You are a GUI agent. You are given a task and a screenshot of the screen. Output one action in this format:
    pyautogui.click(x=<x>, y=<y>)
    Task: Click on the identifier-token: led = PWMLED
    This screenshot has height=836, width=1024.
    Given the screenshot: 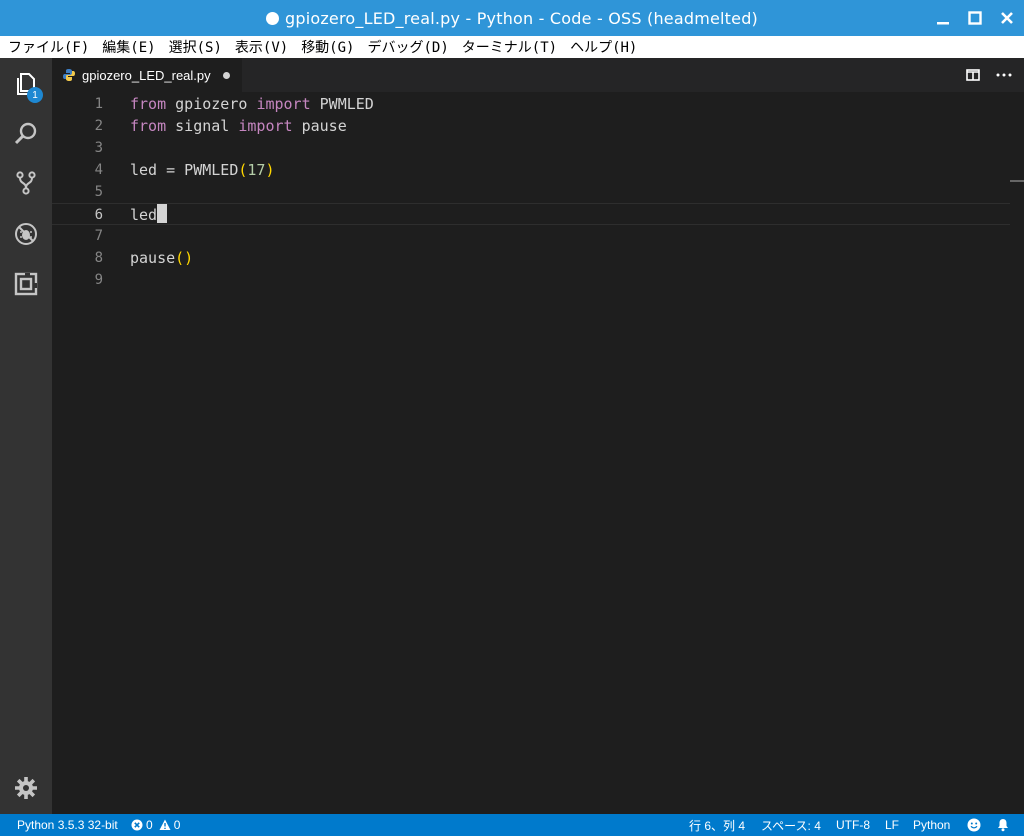 What is the action you would take?
    pyautogui.click(x=184, y=170)
    